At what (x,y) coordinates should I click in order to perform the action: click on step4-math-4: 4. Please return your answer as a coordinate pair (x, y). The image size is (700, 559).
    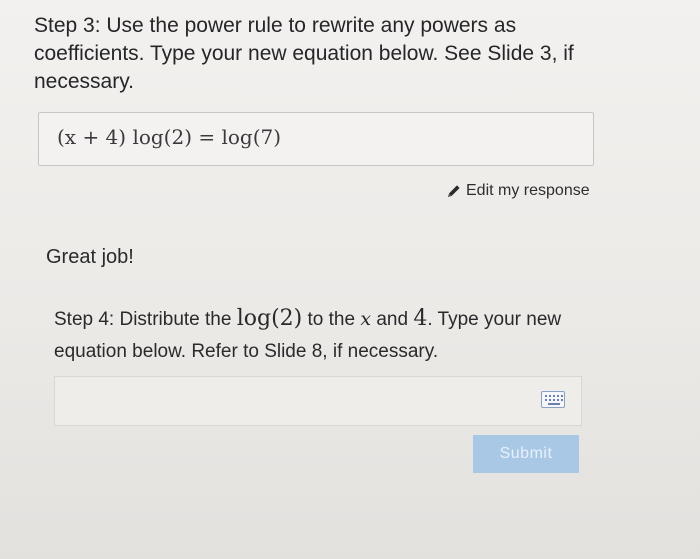
    Looking at the image, I should click on (420, 318).